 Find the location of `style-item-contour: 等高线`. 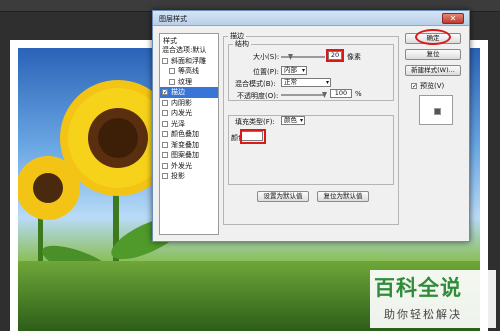

style-item-contour: 等高线 is located at coordinates (189, 71).